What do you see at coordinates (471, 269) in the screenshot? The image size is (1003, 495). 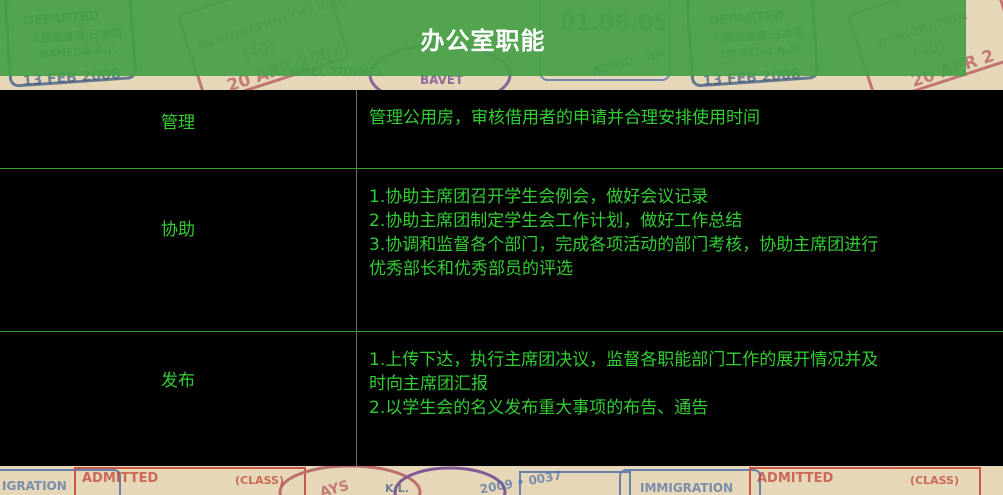 I see `duty-description-line: 优秀部长和优秀部员的评选` at bounding box center [471, 269].